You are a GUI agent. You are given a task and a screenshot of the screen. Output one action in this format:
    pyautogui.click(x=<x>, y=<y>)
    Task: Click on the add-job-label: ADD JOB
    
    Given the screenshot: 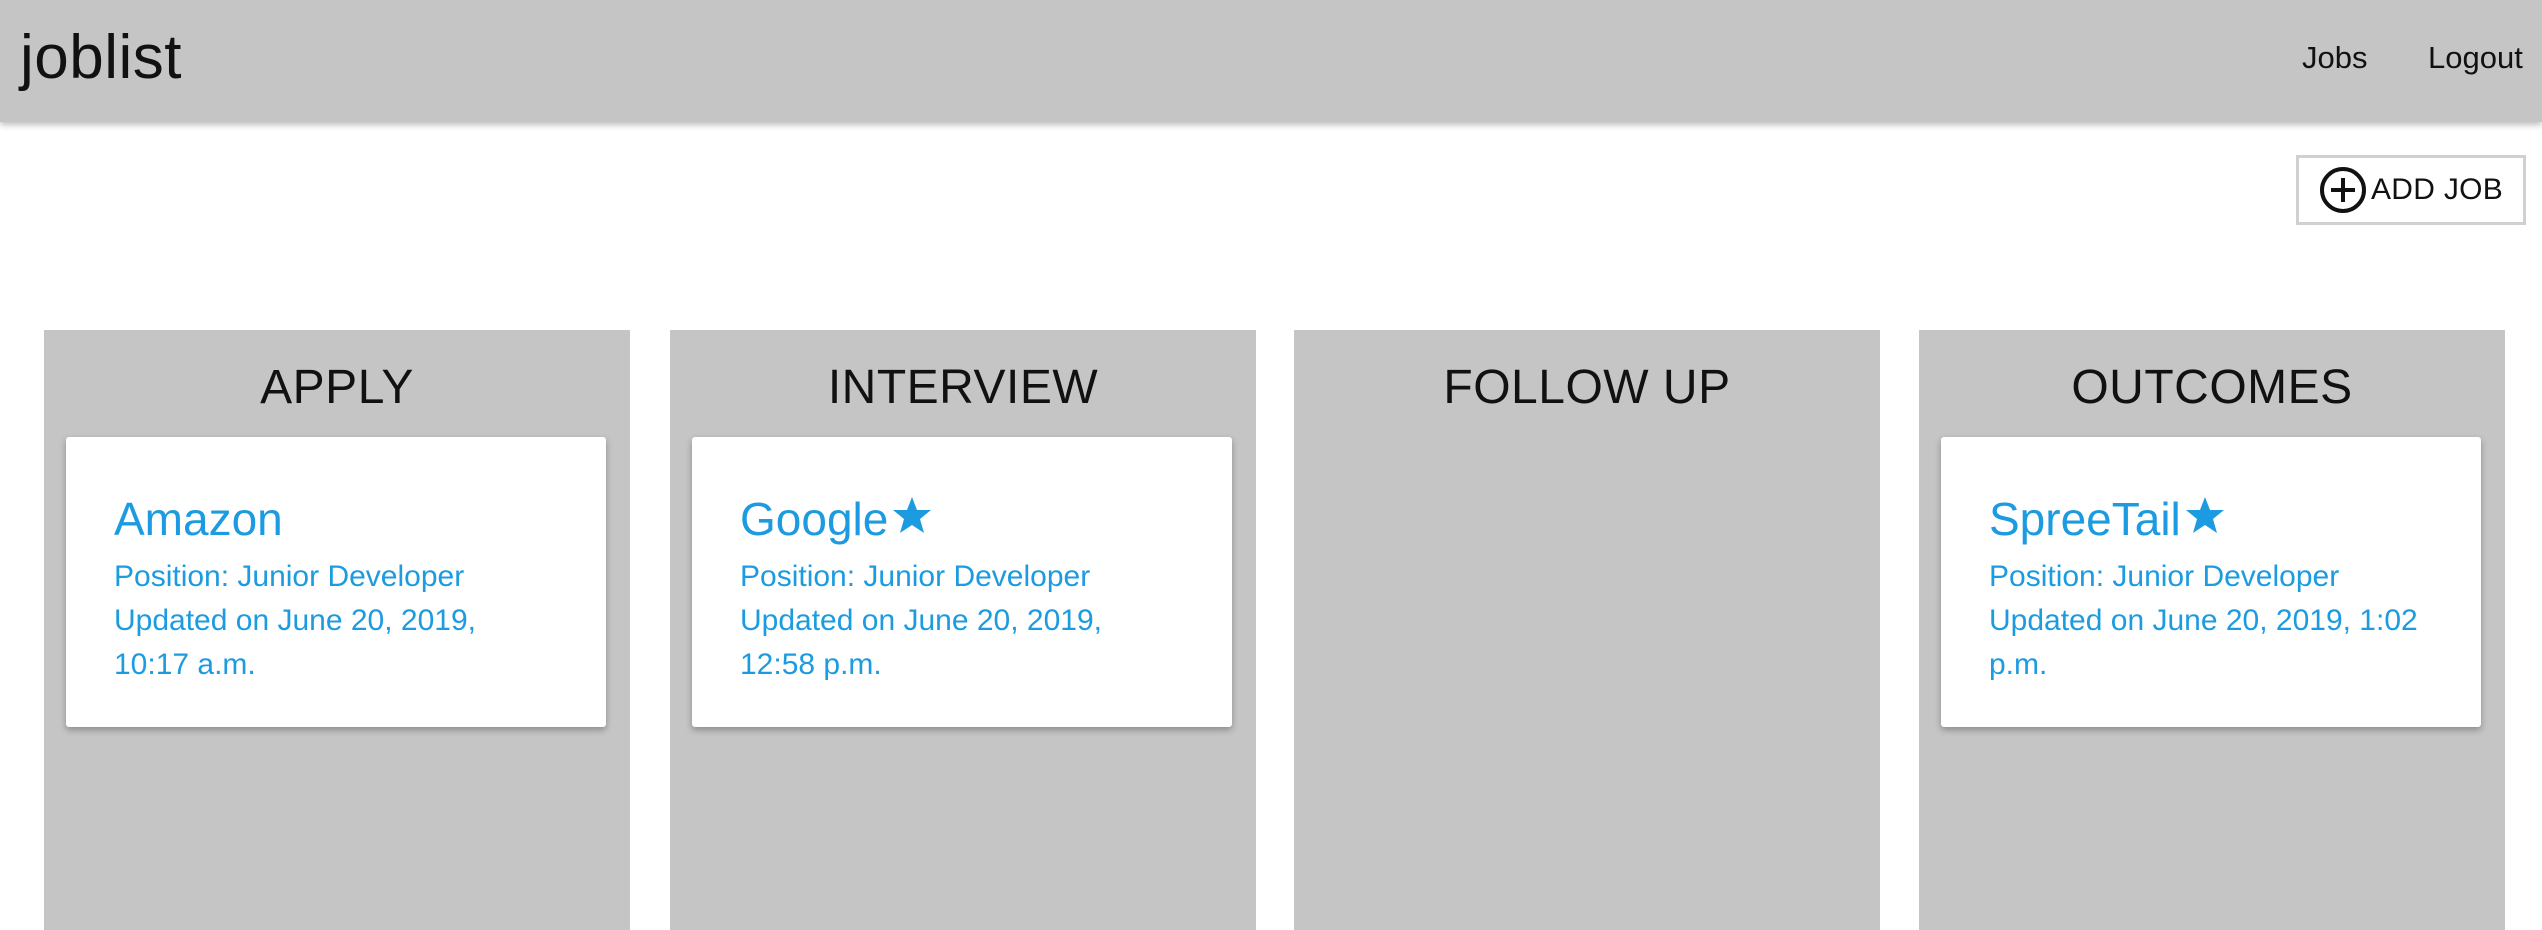 What is the action you would take?
    pyautogui.click(x=2437, y=189)
    